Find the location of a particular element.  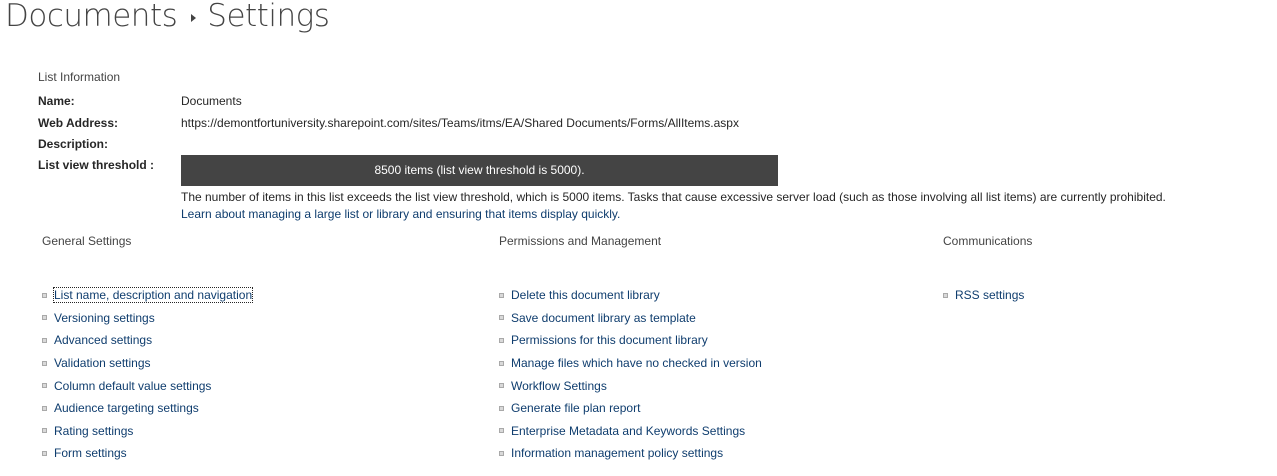

list-item: Form settings is located at coordinates (147, 453).